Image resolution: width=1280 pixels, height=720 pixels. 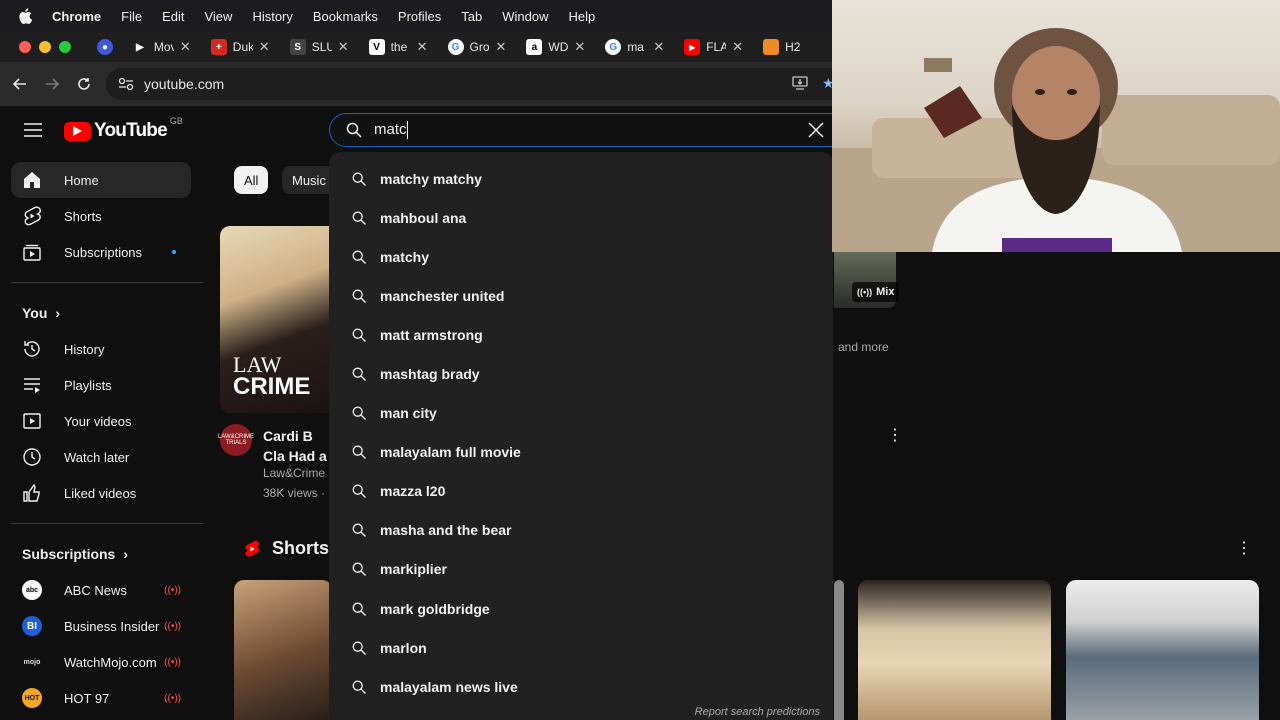 What do you see at coordinates (713, 47) in the screenshot?
I see `tab-7: ▶ FLA ✕` at bounding box center [713, 47].